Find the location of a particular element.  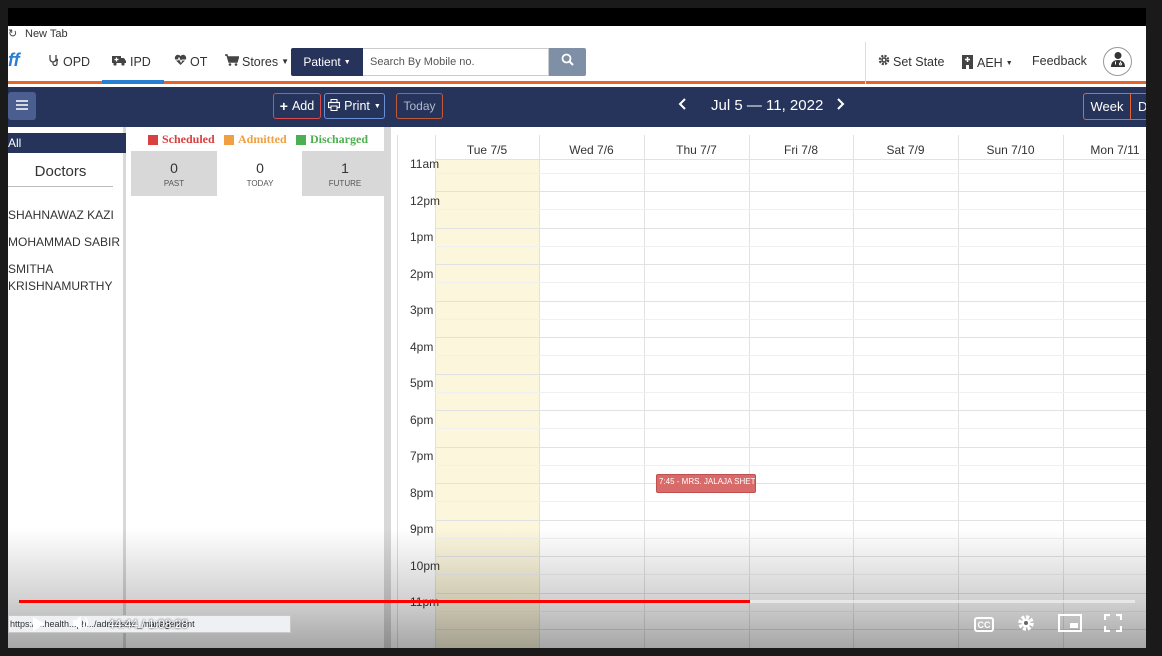

nav-ot: OT is located at coordinates (190, 61).